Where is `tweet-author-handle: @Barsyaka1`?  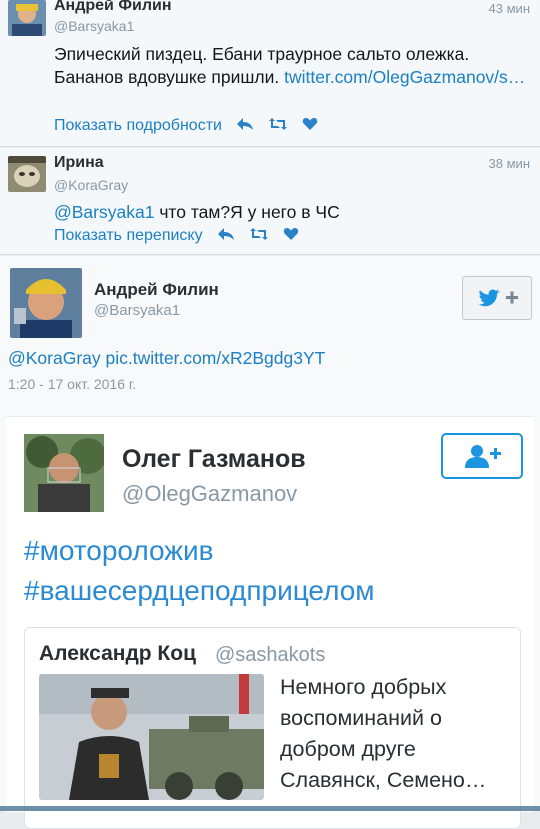
tweet-author-handle: @Barsyaka1 is located at coordinates (94, 26).